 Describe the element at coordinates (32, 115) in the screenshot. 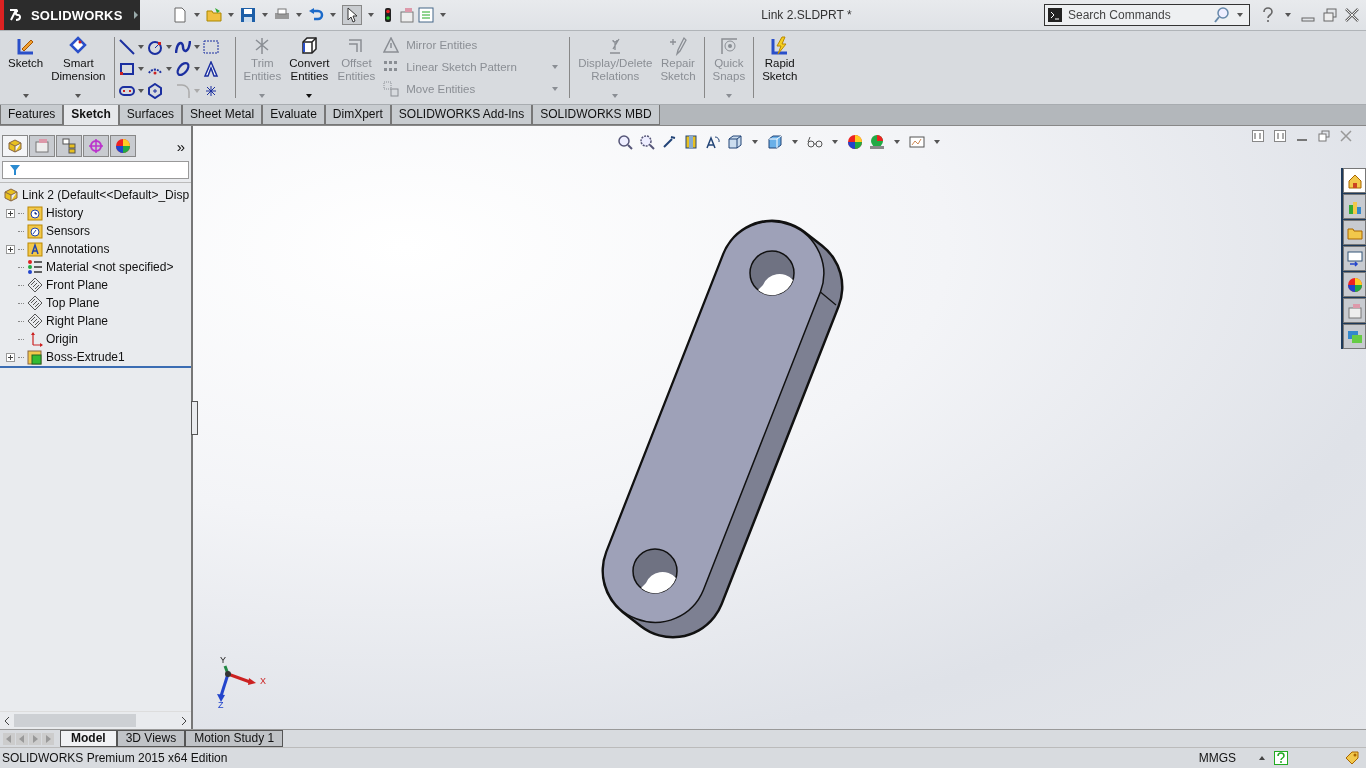

I see `ribbon-tab: Features` at that location.